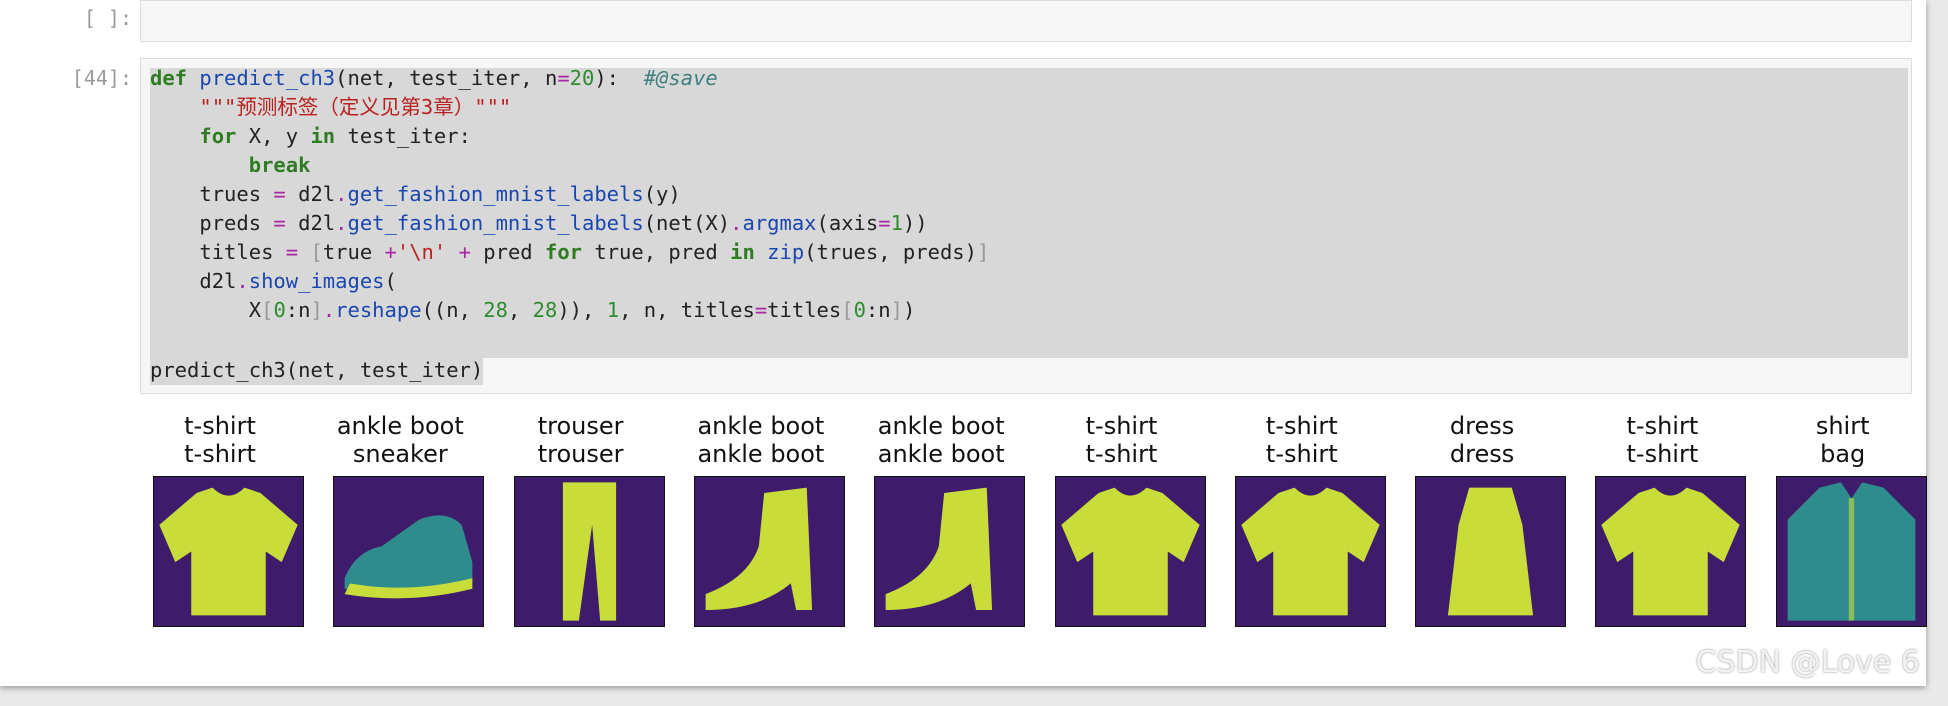 This screenshot has height=706, width=1948. What do you see at coordinates (1842, 426) in the screenshot?
I see `true-label: shirt` at bounding box center [1842, 426].